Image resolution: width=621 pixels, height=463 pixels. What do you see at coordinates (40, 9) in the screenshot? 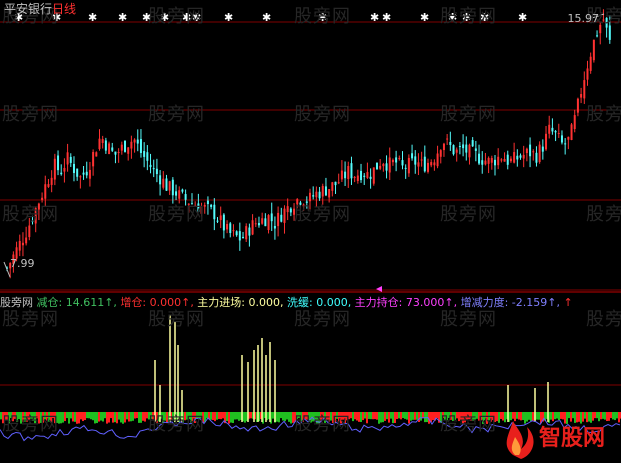
I see `stock-title: 平安银行日线` at bounding box center [40, 9].